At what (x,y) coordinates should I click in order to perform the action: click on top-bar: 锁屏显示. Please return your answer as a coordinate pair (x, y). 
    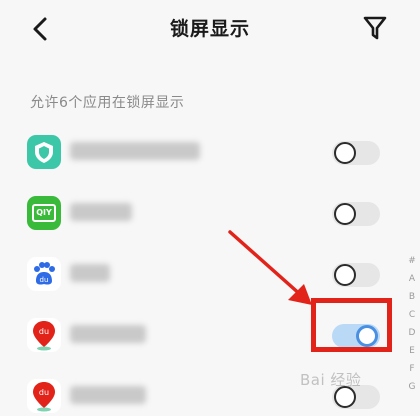
    Looking at the image, I should click on (210, 31).